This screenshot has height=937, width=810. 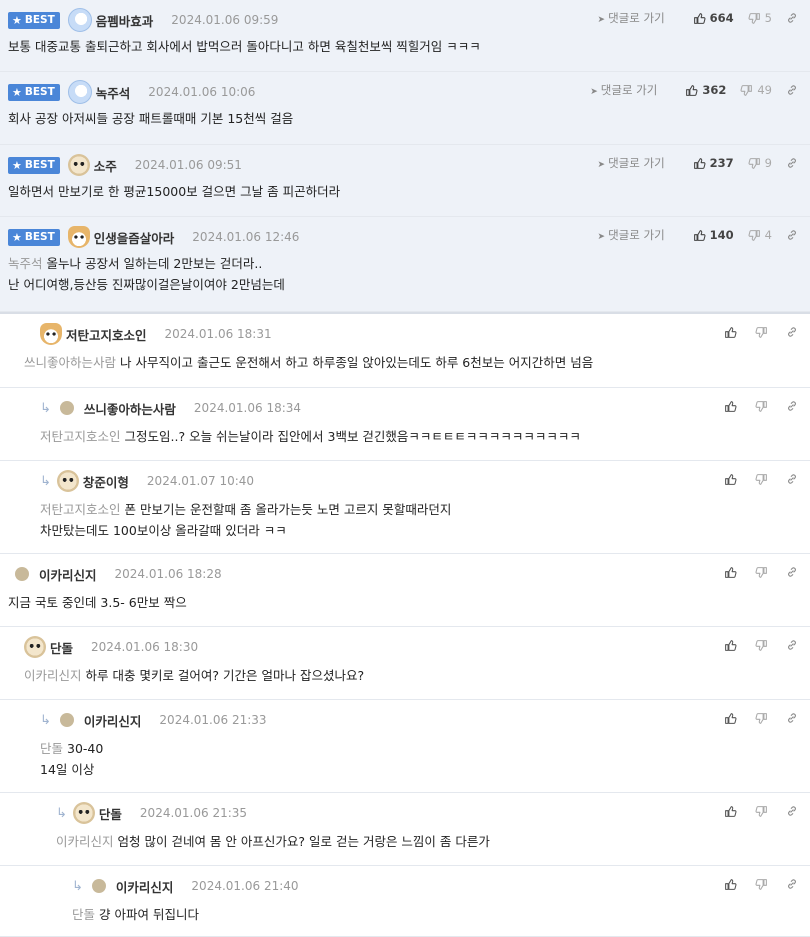 What do you see at coordinates (713, 18) in the screenshot?
I see `upvote-button: 664` at bounding box center [713, 18].